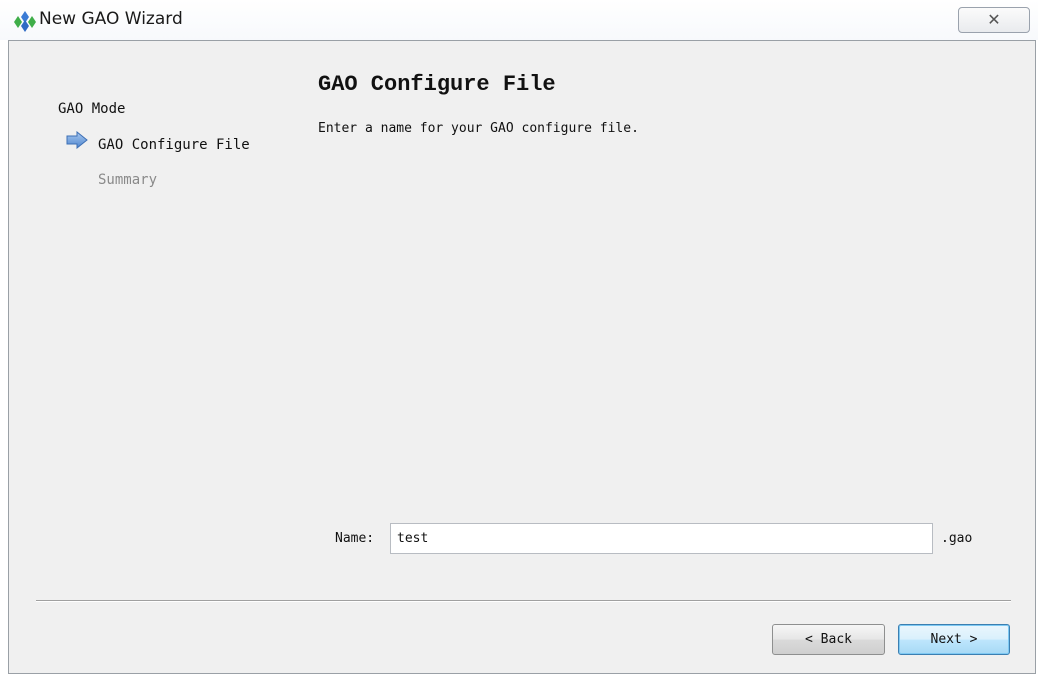 This screenshot has height=682, width=1038. Describe the element at coordinates (523, 601) in the screenshot. I see `footer-separator` at that location.